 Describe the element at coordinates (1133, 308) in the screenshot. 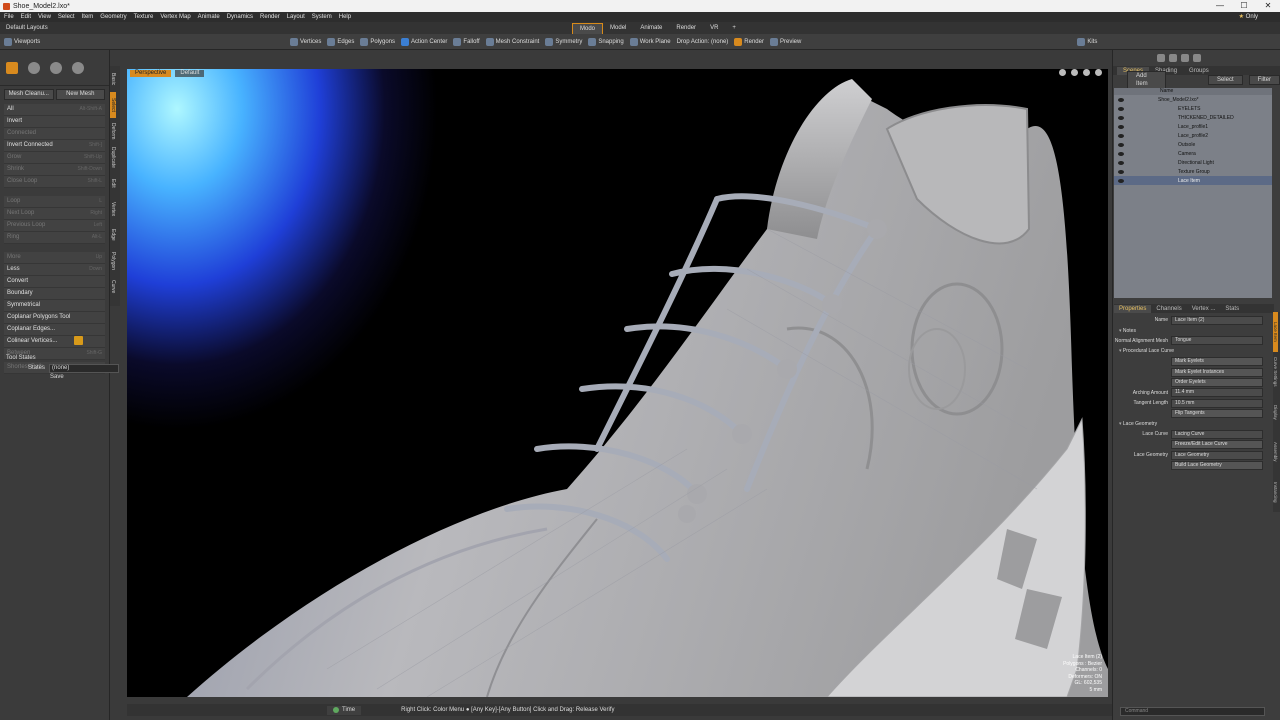

I see `tab-properties: Properties` at that location.